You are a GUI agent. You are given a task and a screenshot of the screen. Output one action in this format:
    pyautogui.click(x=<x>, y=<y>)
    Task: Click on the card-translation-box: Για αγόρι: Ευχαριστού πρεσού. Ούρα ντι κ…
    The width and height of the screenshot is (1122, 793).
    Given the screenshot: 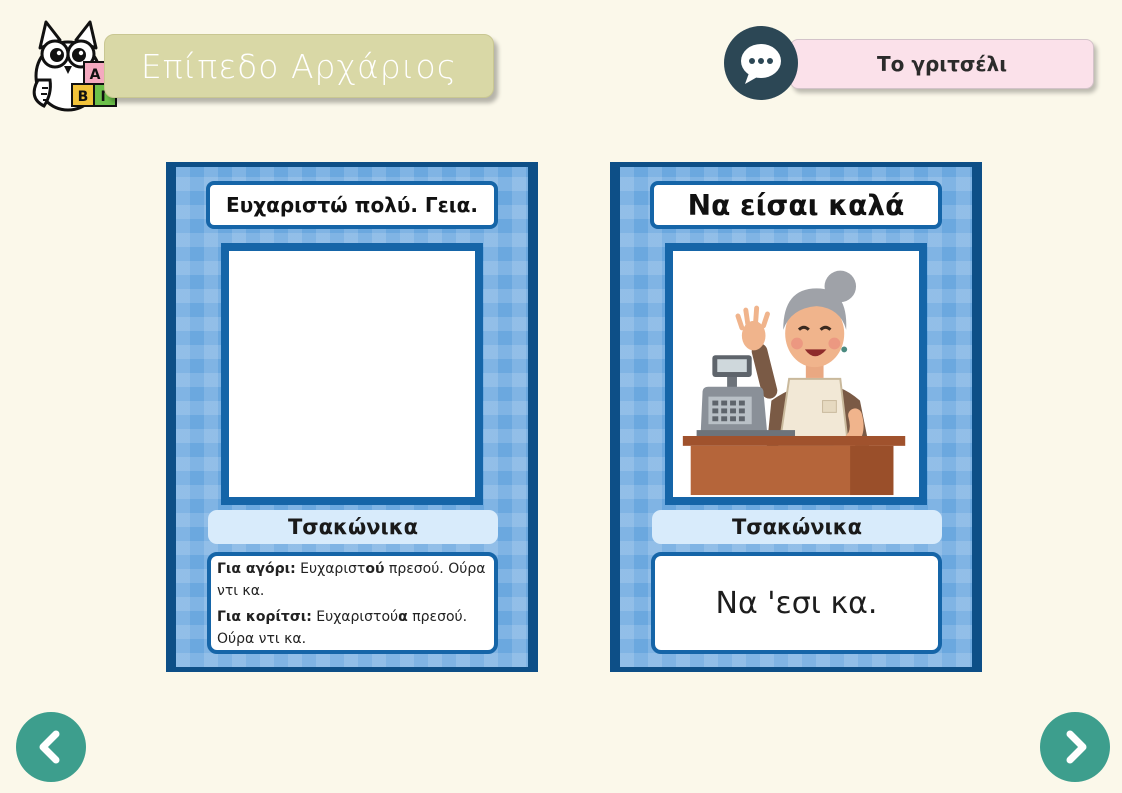 What is the action you would take?
    pyautogui.click(x=352, y=603)
    